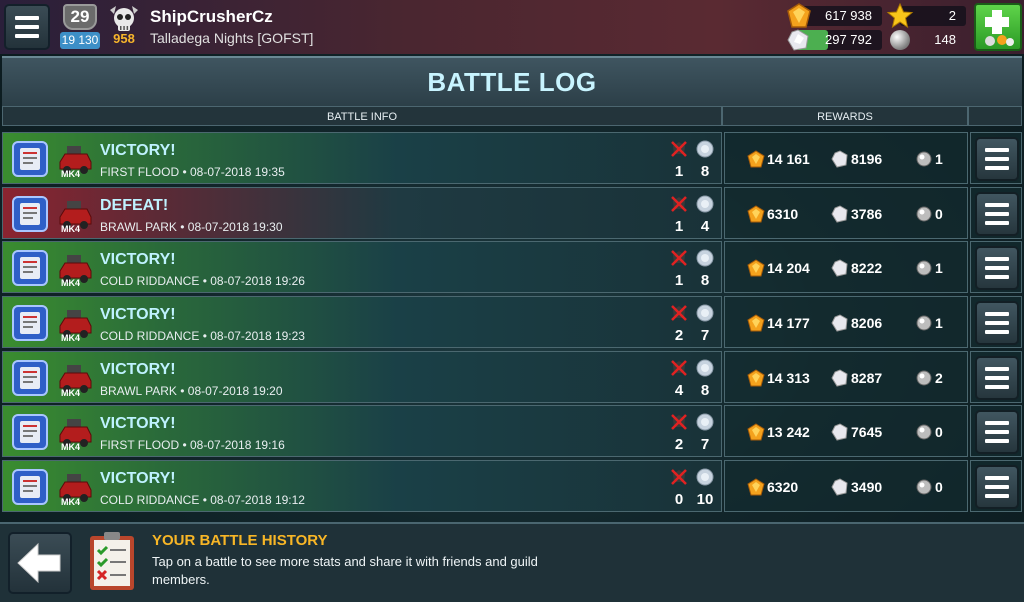 The width and height of the screenshot is (1024, 602). Describe the element at coordinates (140, 172) in the screenshot. I see `battle-map: FIRST FLOOD` at that location.